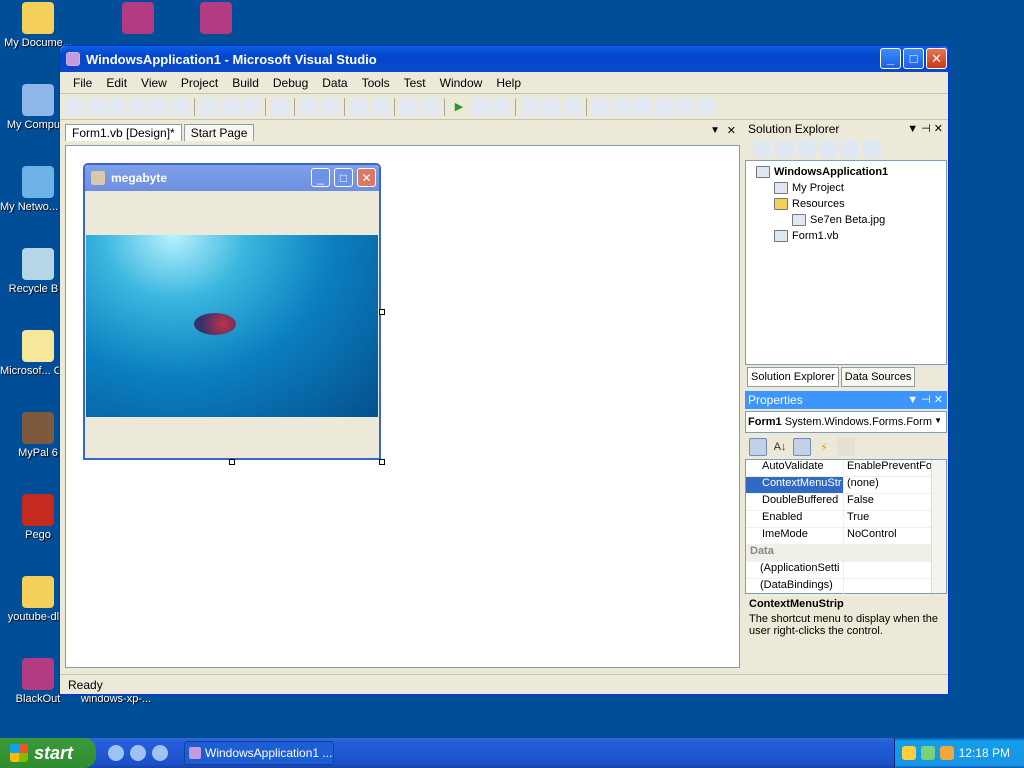 This screenshot has height=768, width=1024. I want to click on document-tab: Start Page, so click(219, 132).